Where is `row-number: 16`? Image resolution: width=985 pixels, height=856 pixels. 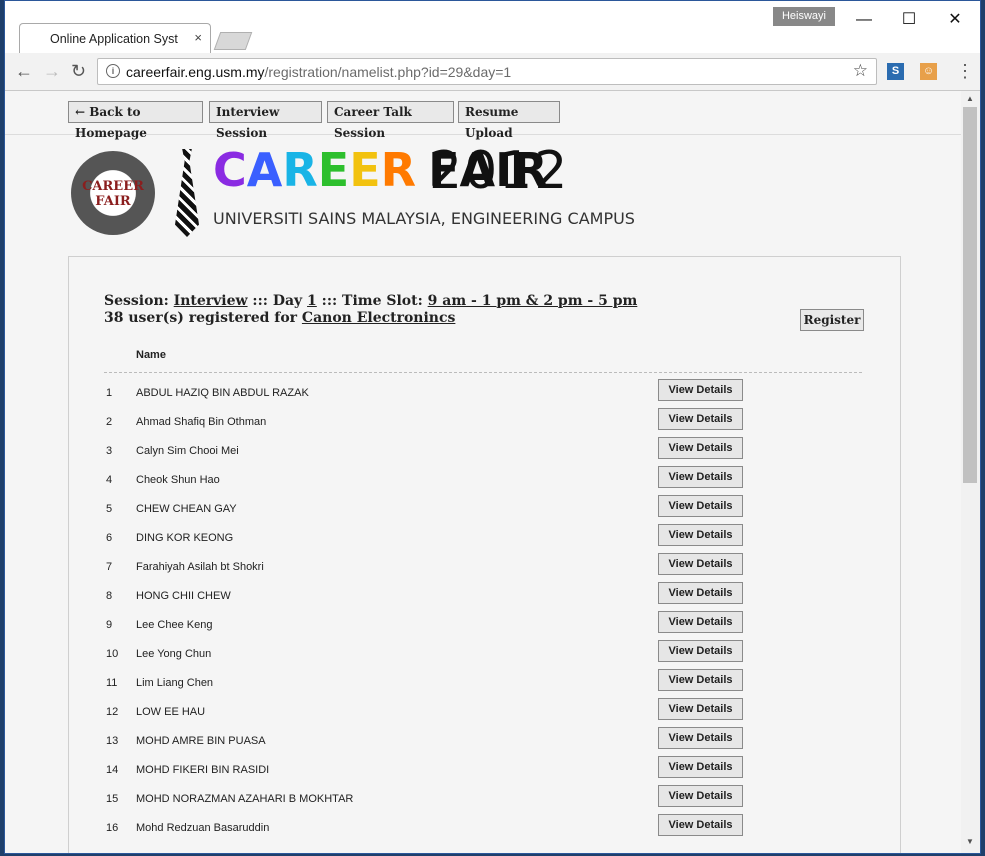
row-number: 16 is located at coordinates (112, 828).